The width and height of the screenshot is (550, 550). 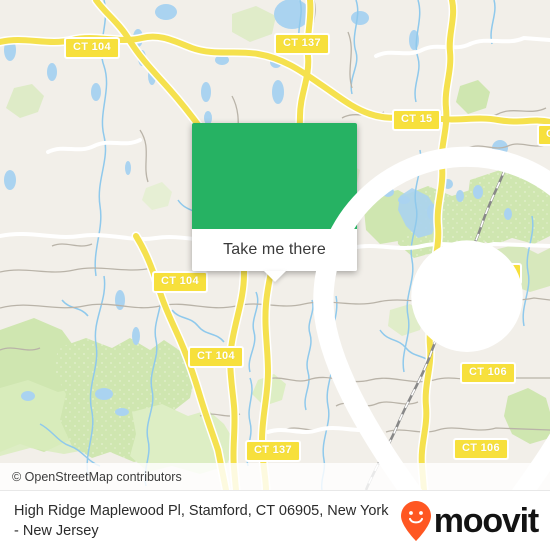 What do you see at coordinates (415, 520) in the screenshot?
I see `moovit-pin-smiley-icon` at bounding box center [415, 520].